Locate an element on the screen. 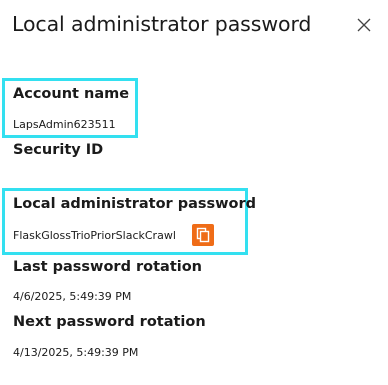 The height and width of the screenshot is (385, 388). next-rotation-value: 4/13/2025, 5:49:39 PM is located at coordinates (76, 352).